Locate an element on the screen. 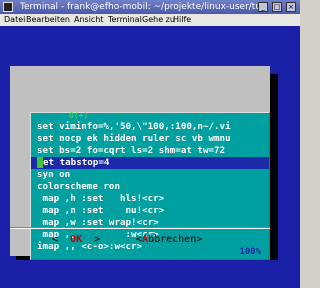  menu-hilfe: Hilfe is located at coordinates (182, 20).